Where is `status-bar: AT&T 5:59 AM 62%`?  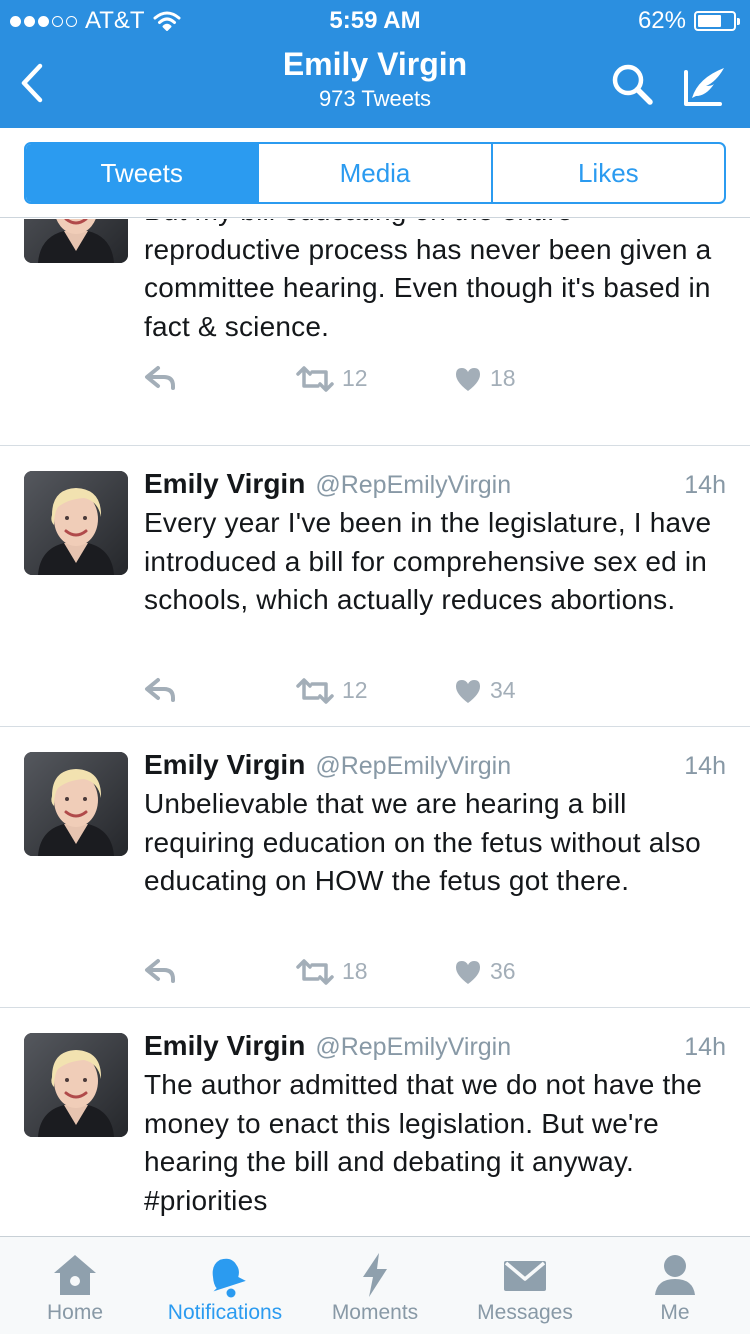
status-bar: AT&T 5:59 AM 62% is located at coordinates (375, 20).